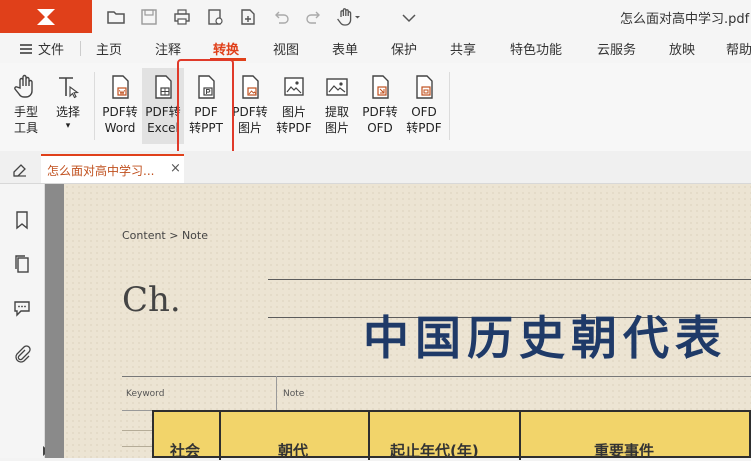  What do you see at coordinates (424, 87) in the screenshot?
I see `ofd-to-pdf-icon` at bounding box center [424, 87].